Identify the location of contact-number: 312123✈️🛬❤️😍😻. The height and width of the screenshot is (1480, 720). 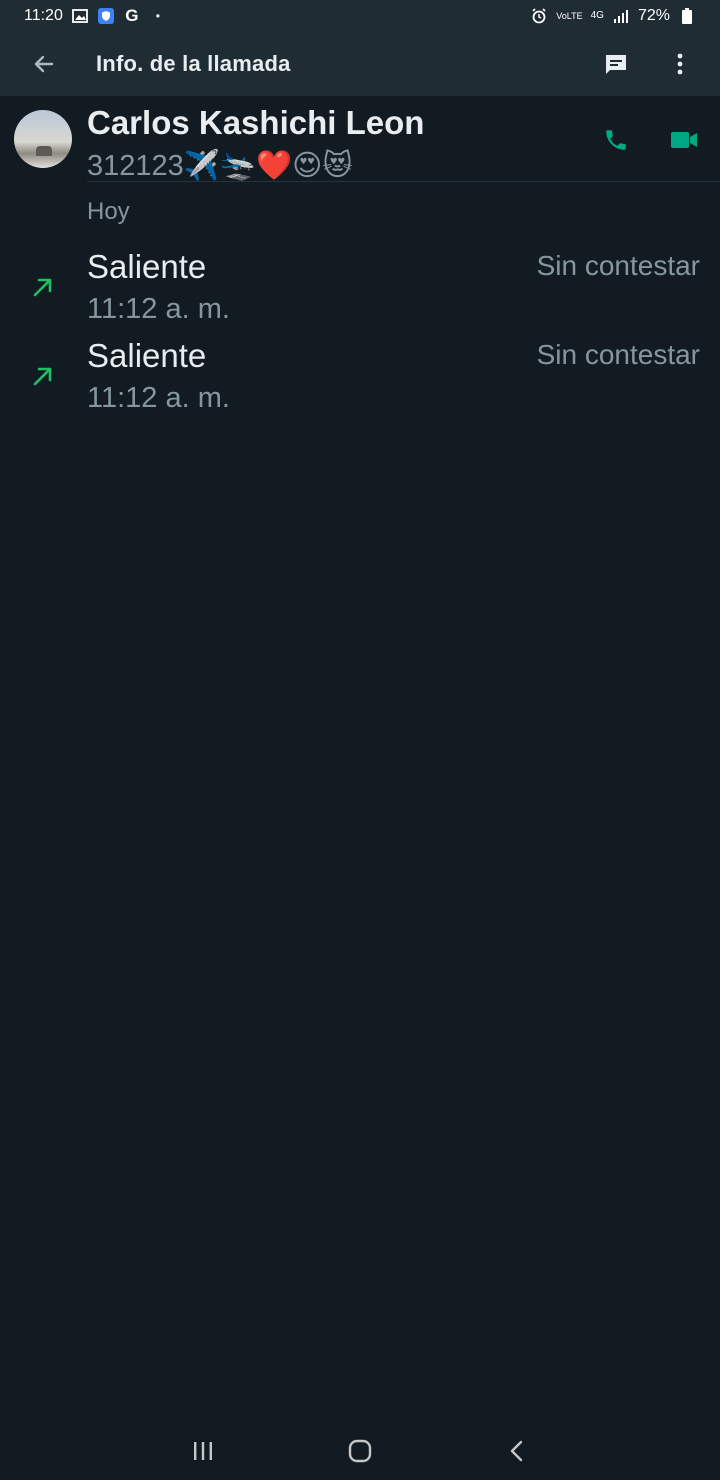
(220, 166).